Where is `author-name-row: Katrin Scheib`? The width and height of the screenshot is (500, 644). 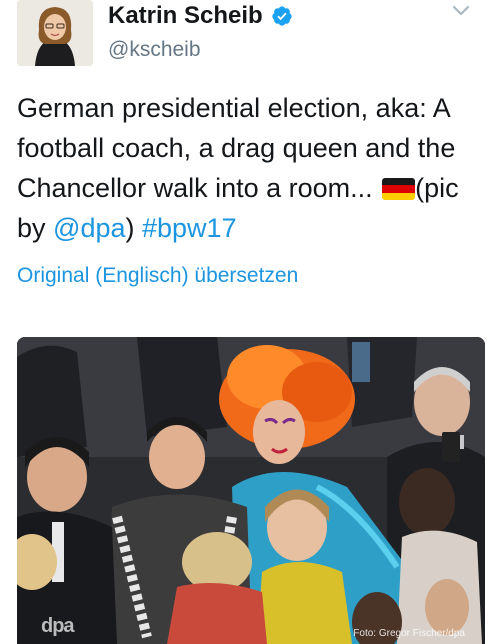 author-name-row: Katrin Scheib is located at coordinates (200, 16).